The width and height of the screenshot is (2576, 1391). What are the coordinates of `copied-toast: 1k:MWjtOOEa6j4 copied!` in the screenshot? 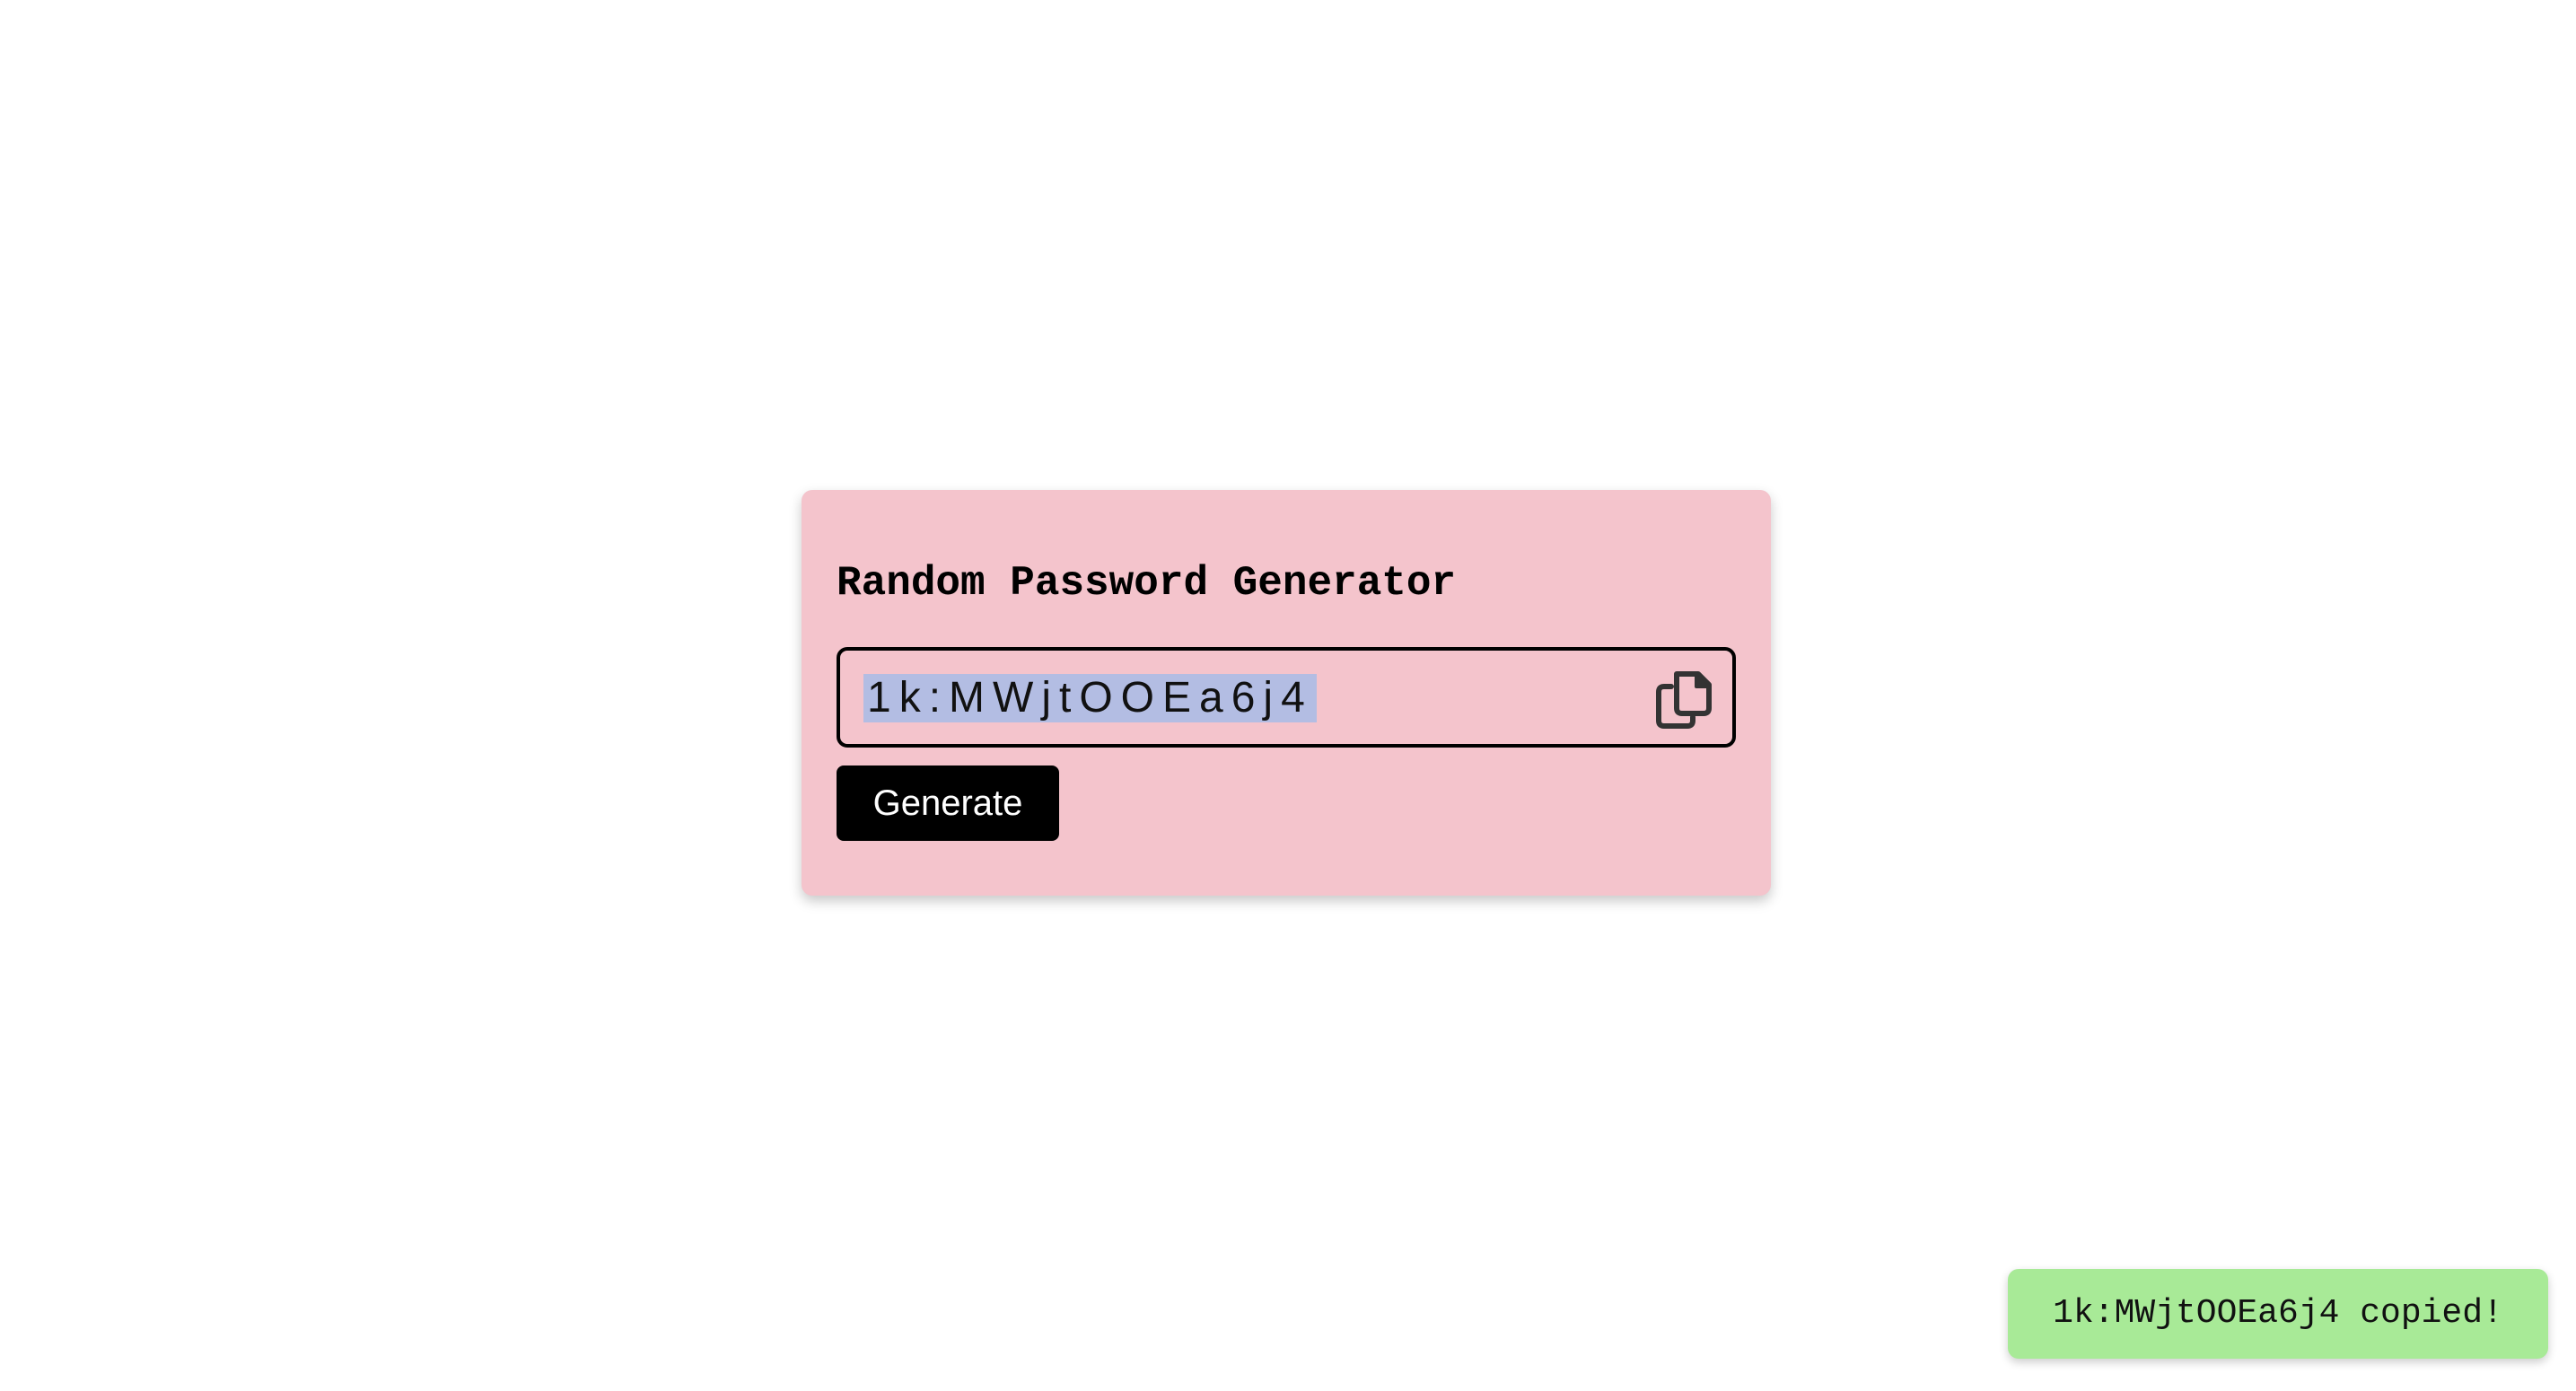 It's located at (2278, 1314).